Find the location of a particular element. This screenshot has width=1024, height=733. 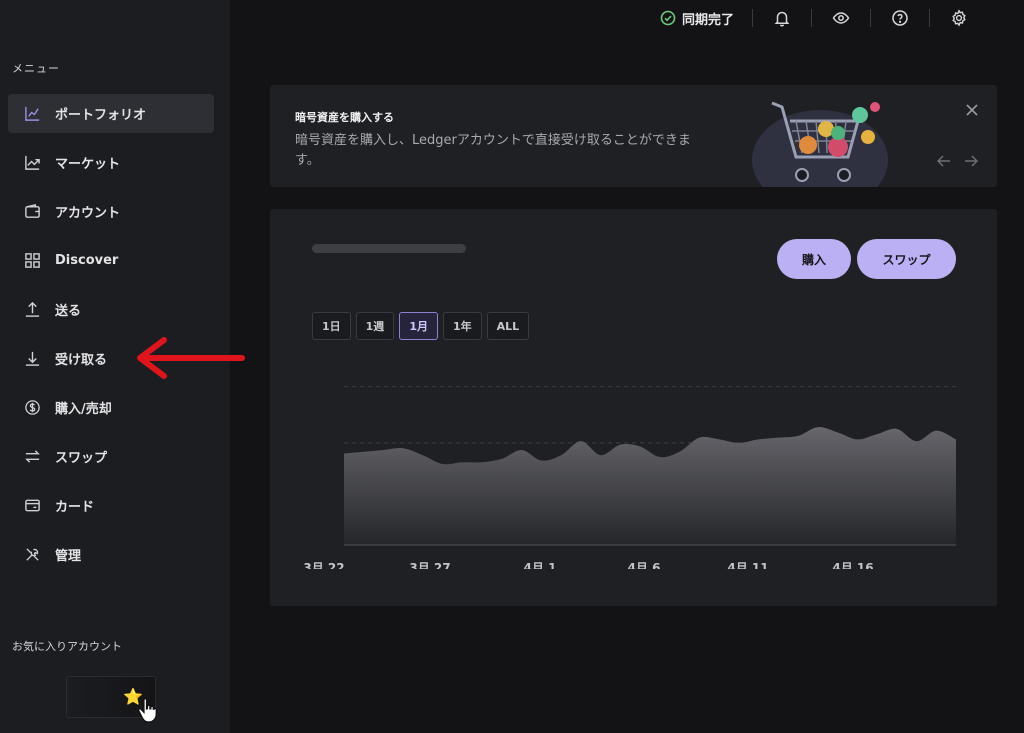

arrow-up-icon is located at coordinates (32, 309).